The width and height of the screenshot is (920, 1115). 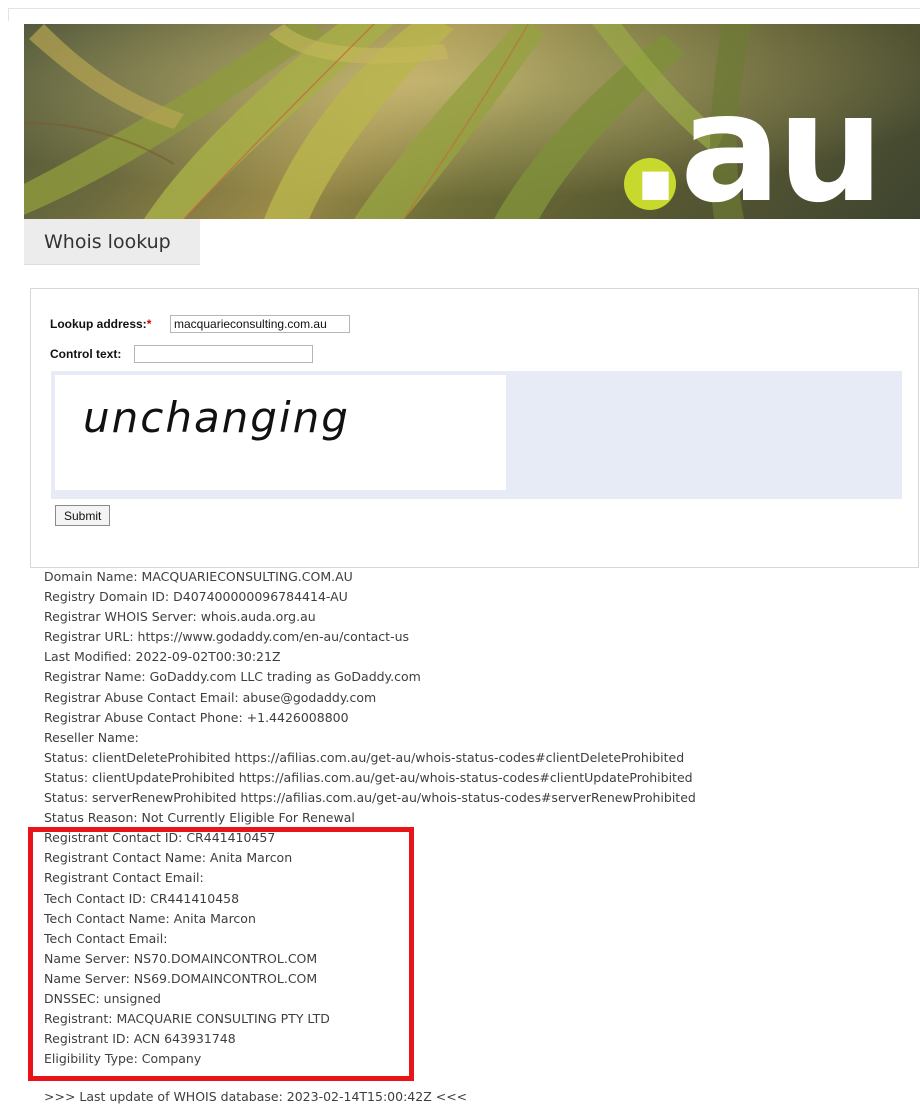 I want to click on whois-line: Reseller Name:, so click(x=91, y=737).